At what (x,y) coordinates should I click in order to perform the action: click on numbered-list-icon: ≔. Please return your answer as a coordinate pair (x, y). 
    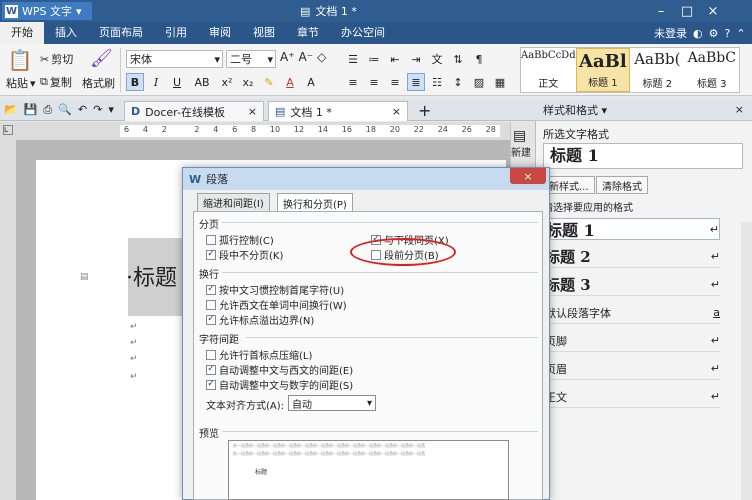
    Looking at the image, I should click on (374, 59).